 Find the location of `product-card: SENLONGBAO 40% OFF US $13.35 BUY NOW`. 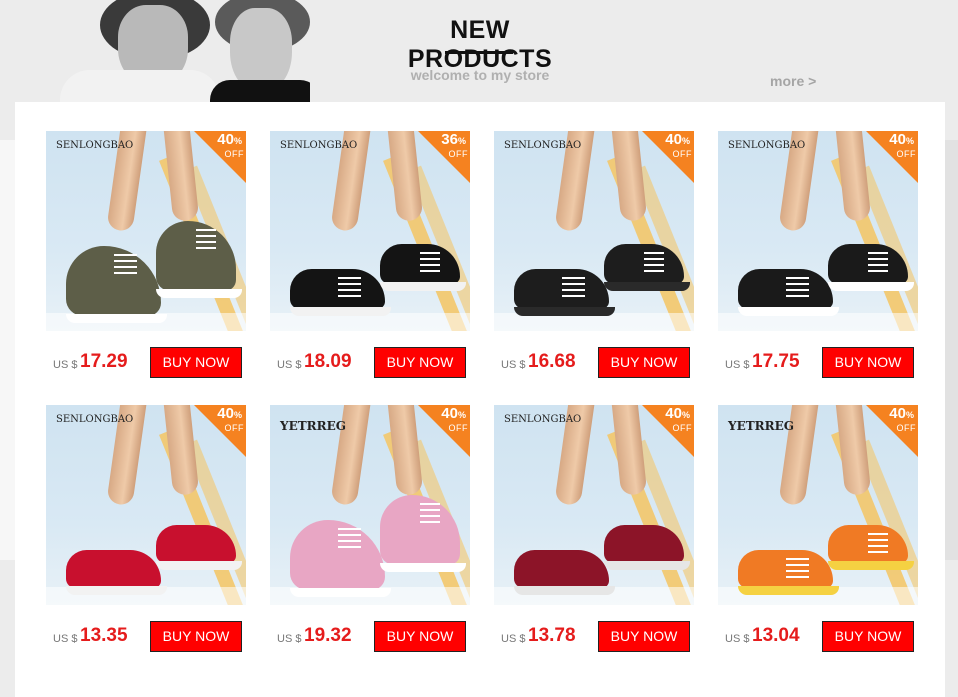

product-card: SENLONGBAO 40% OFF US $13.35 BUY NOW is located at coordinates (146, 530).